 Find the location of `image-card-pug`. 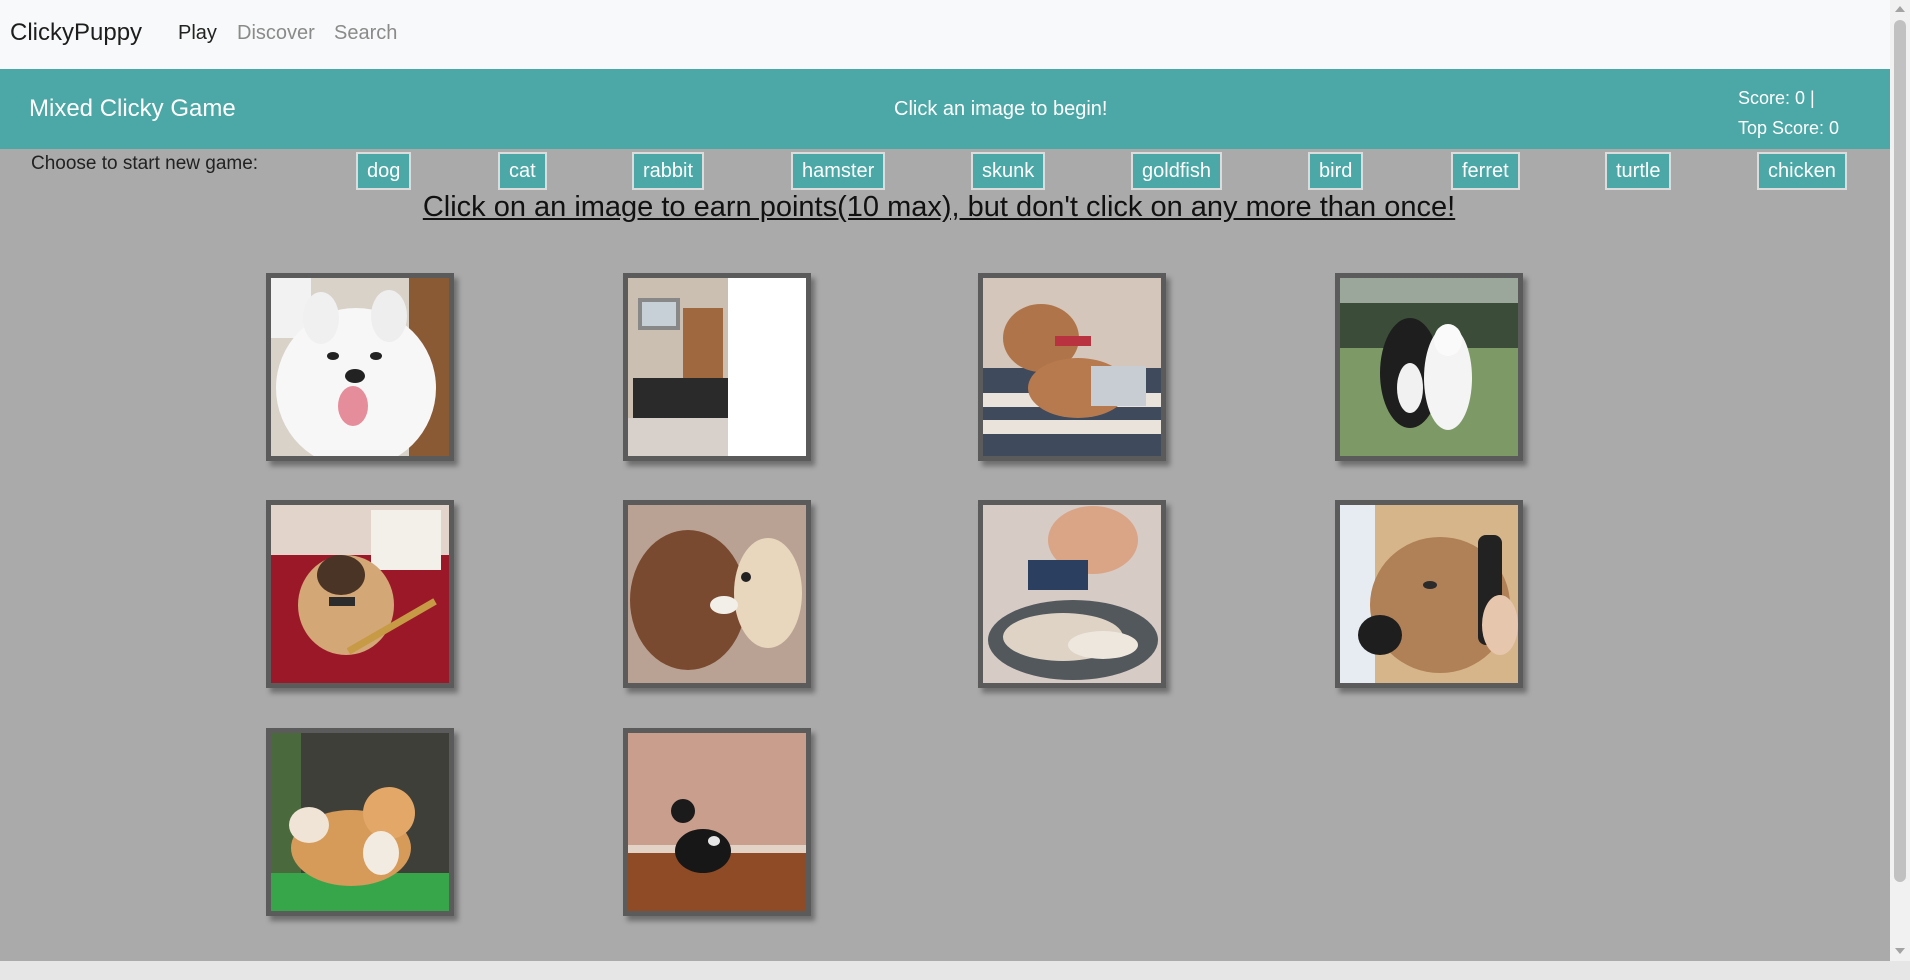

image-card-pug is located at coordinates (360, 594).